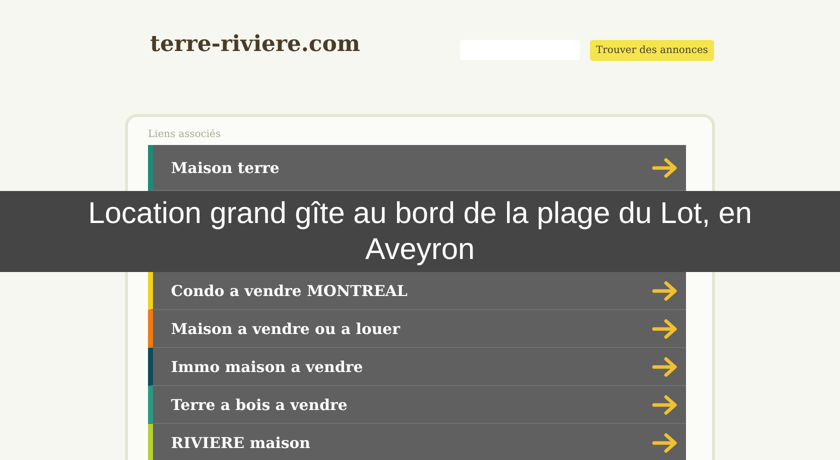  Describe the element at coordinates (420, 232) in the screenshot. I see `banner-title: Location grand gîte au bord de la plage du Lot, en Aveyron` at that location.